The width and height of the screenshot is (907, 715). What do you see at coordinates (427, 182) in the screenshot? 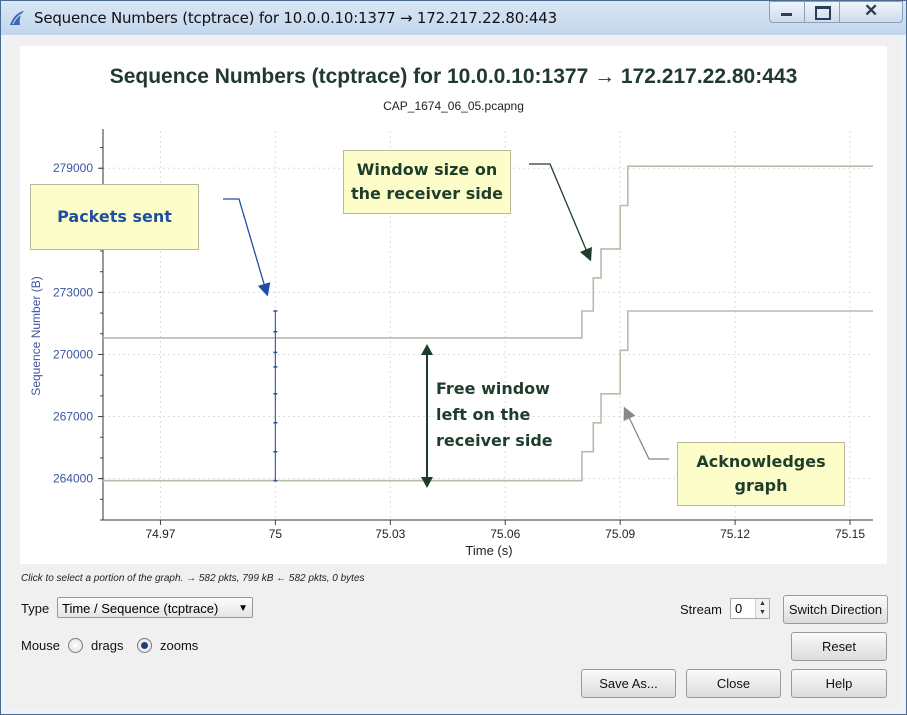
I see `annotation-window-size: Window size on the receiver side` at bounding box center [427, 182].